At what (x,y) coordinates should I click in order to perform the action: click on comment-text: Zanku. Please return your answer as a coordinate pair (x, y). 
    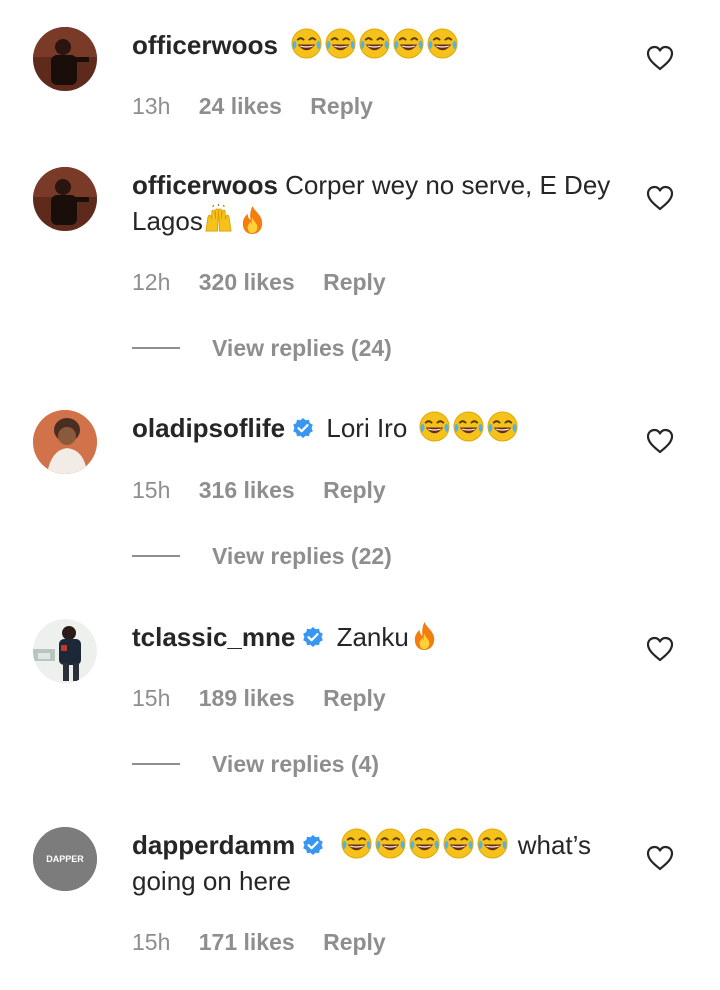
    Looking at the image, I should click on (372, 637).